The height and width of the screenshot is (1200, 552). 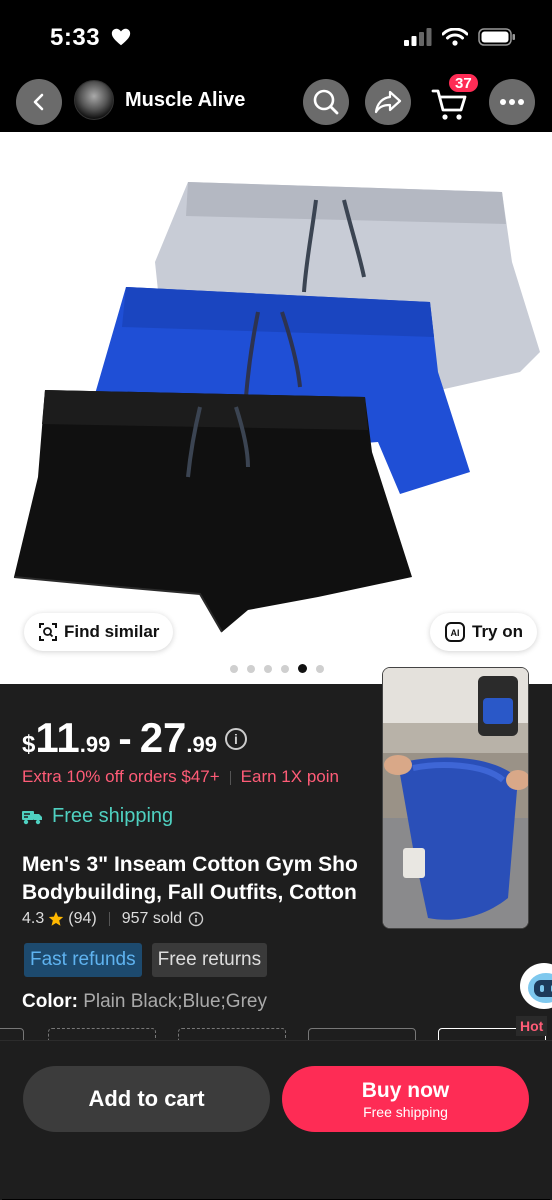 I want to click on shop-name: Muscle Alive, so click(x=185, y=100).